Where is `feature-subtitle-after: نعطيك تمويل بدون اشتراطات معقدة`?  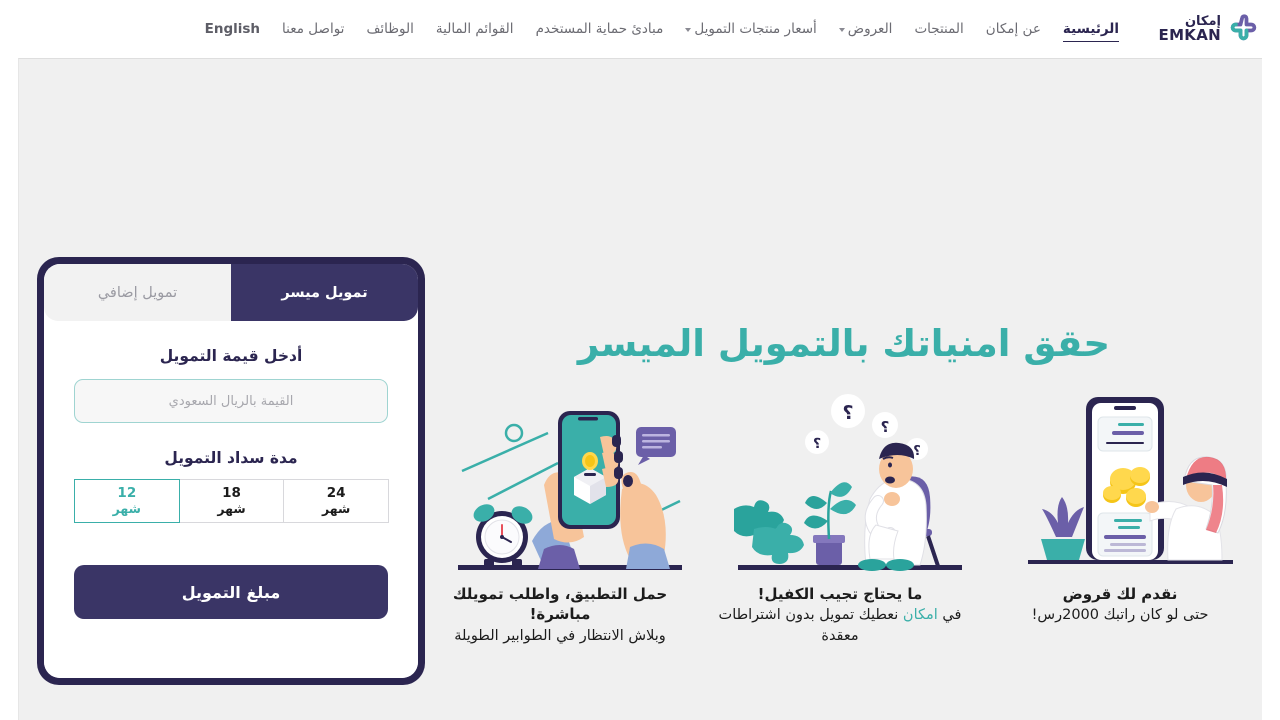 feature-subtitle-after: نعطيك تمويل بدون اشتراطات معقدة is located at coordinates (810, 625).